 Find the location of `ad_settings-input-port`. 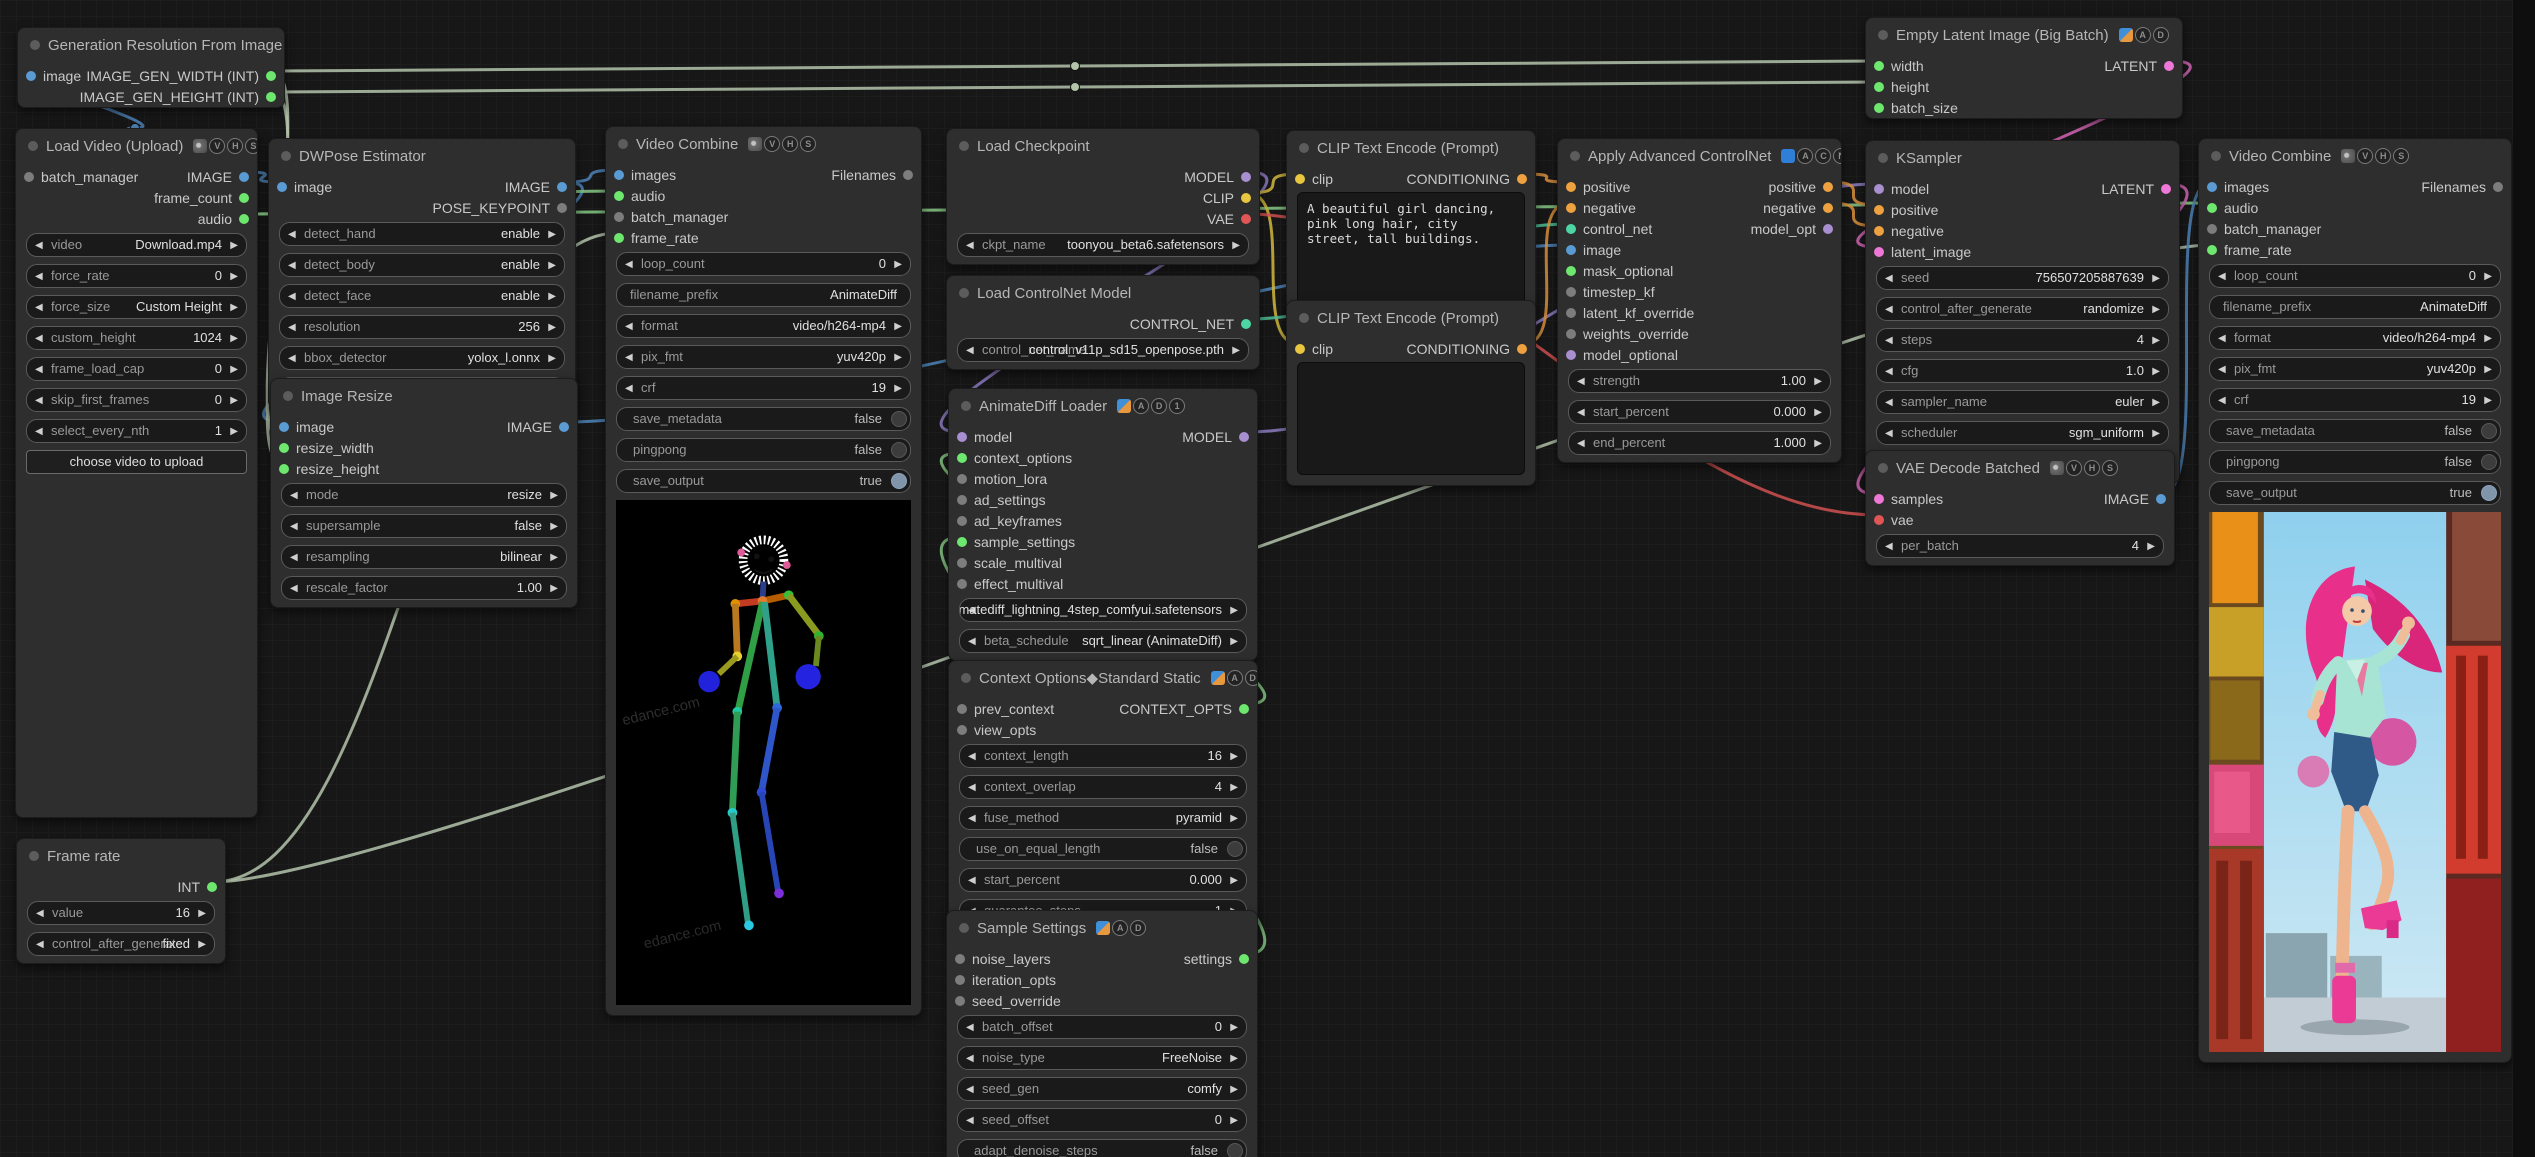

ad_settings-input-port is located at coordinates (962, 499).